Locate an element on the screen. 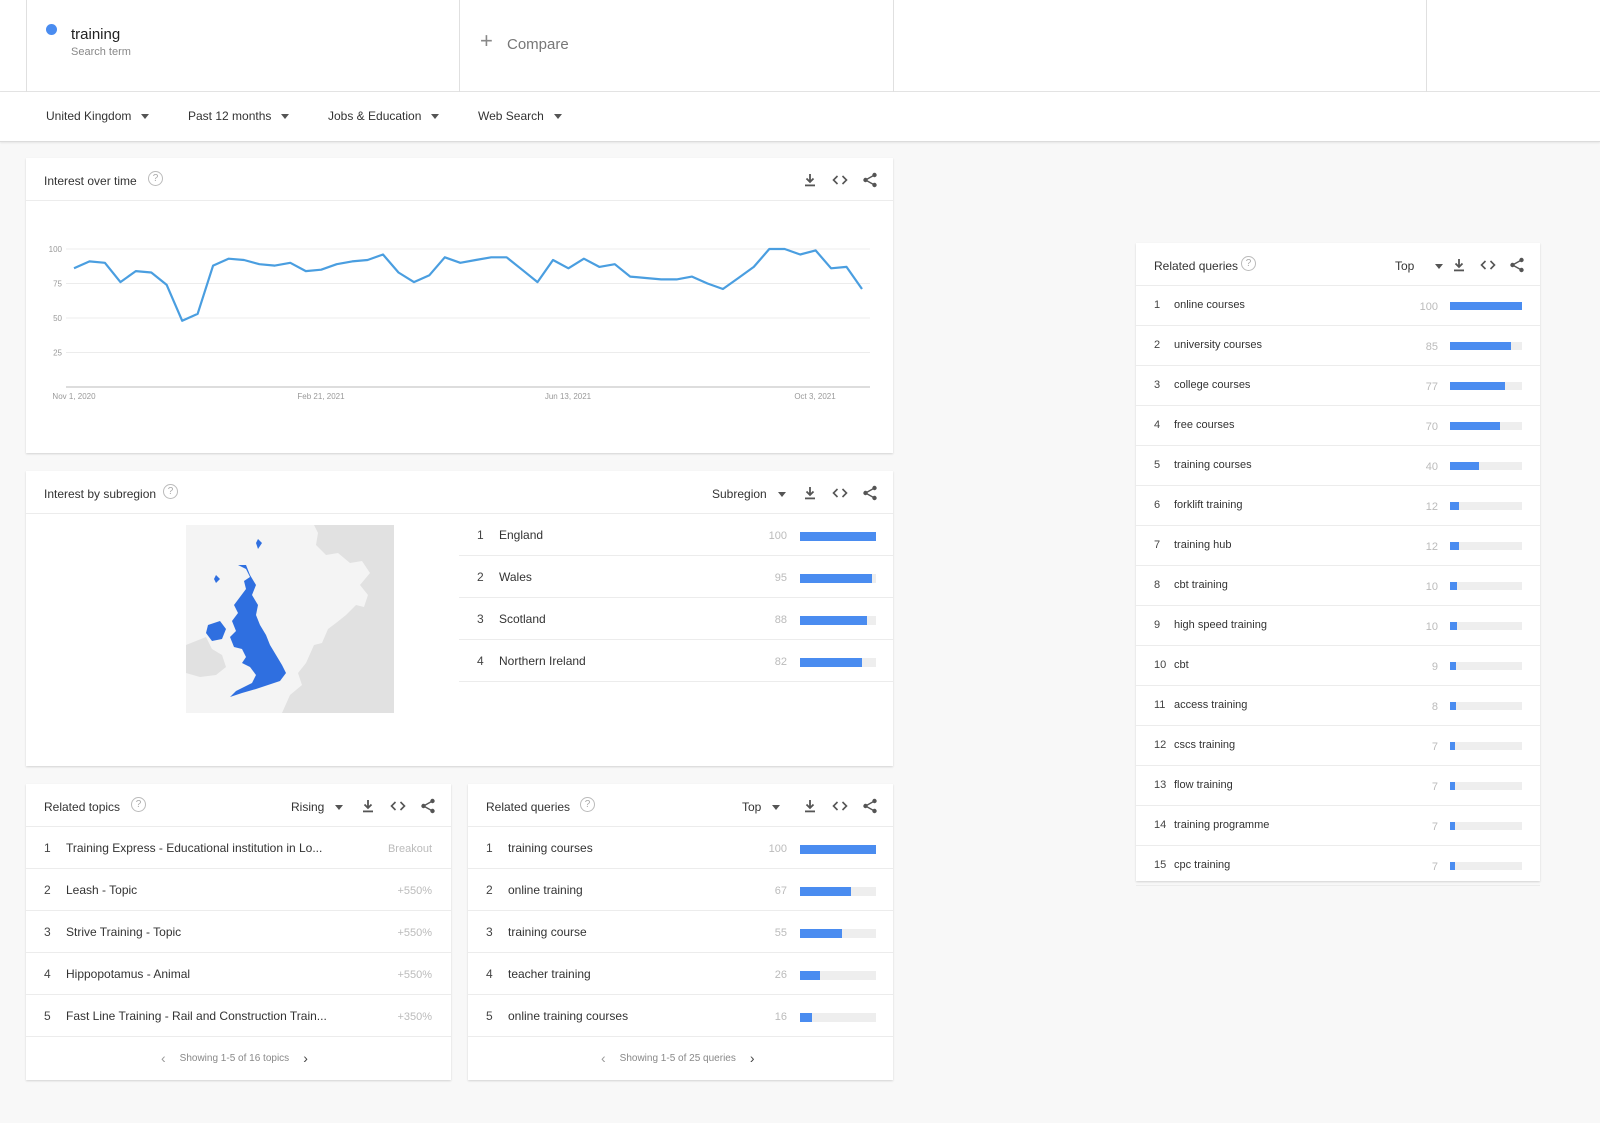  rank-number: 14 is located at coordinates (1160, 825).